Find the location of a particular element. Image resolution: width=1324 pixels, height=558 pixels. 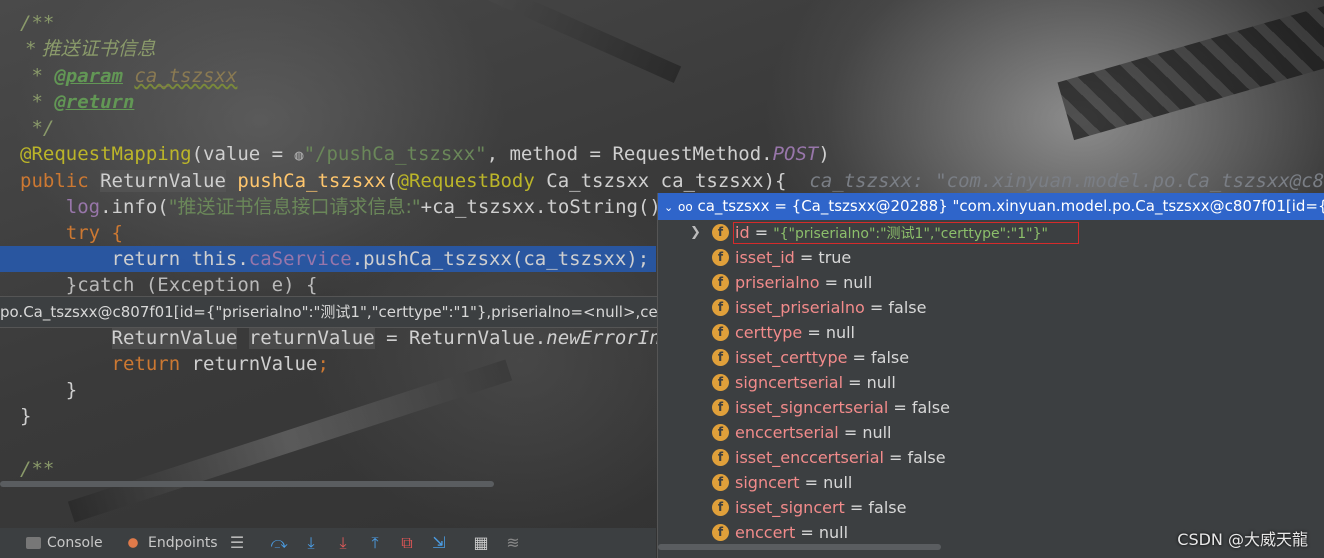

field-name: enccert is located at coordinates (765, 532).